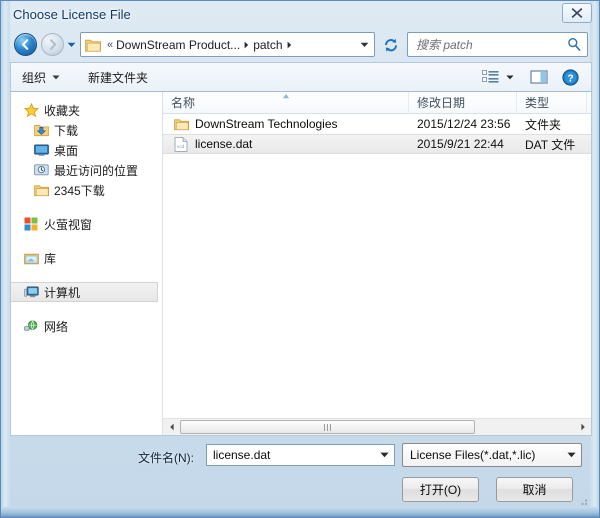 The width and height of the screenshot is (600, 518). What do you see at coordinates (267, 45) in the screenshot?
I see `breadcrumb-item-1: patch` at bounding box center [267, 45].